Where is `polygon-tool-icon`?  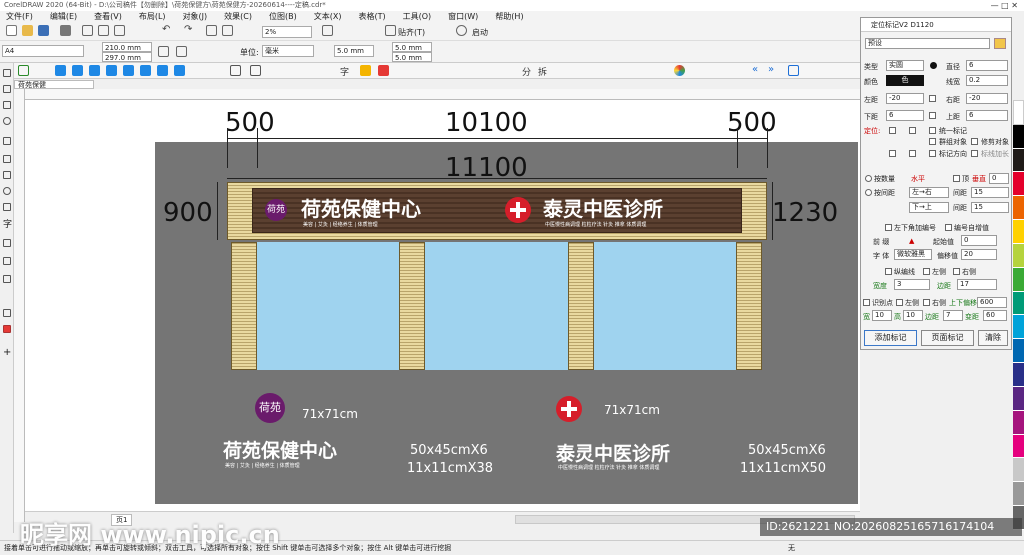 polygon-tool-icon is located at coordinates (7, 207).